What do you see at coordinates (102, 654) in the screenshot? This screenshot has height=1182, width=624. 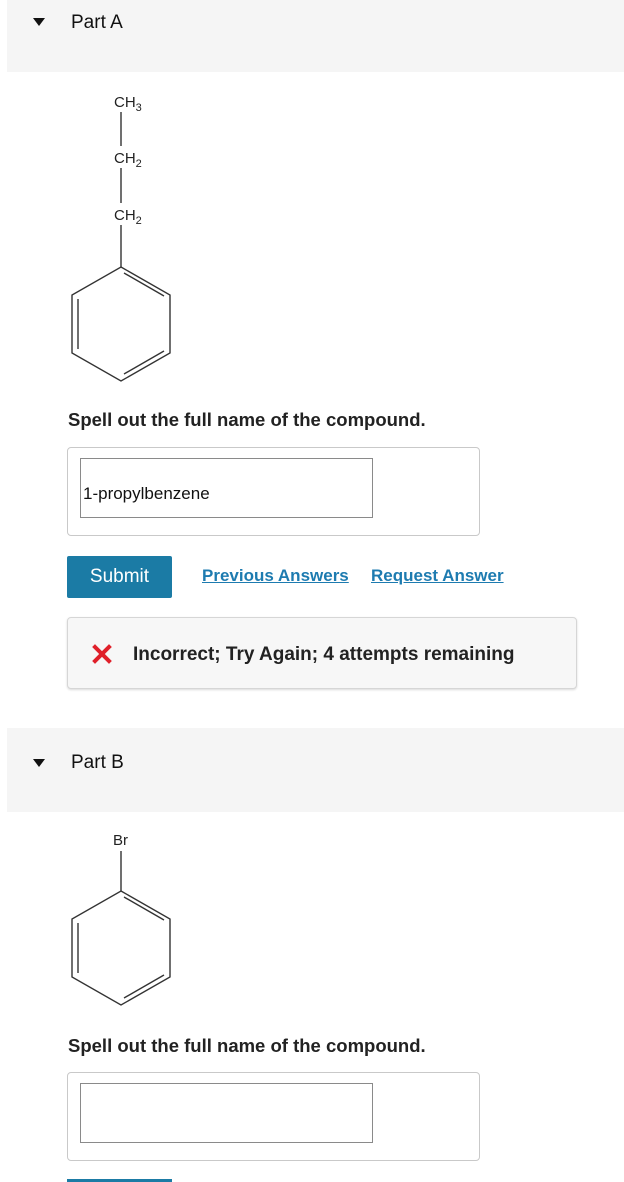 I see `x-icon` at bounding box center [102, 654].